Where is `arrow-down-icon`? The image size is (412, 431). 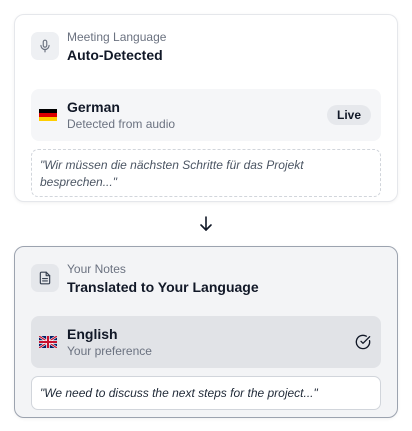 arrow-down-icon is located at coordinates (206, 223).